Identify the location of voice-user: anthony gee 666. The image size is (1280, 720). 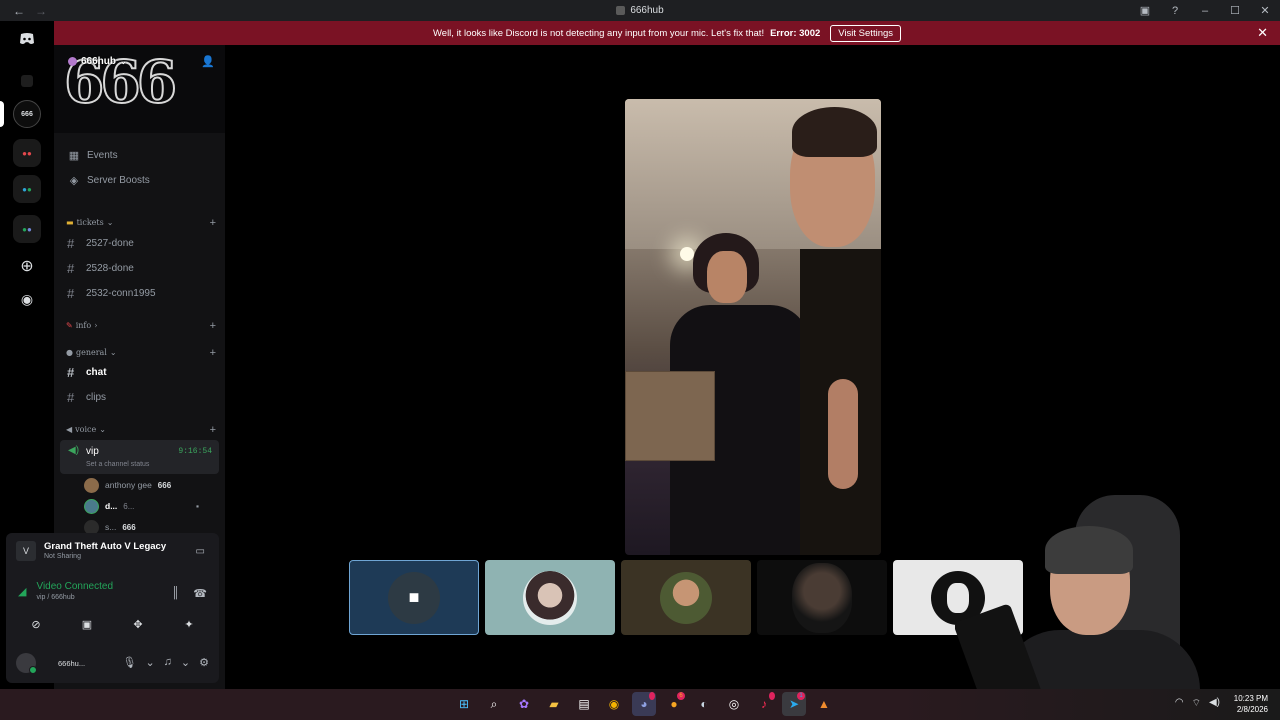
(127, 485).